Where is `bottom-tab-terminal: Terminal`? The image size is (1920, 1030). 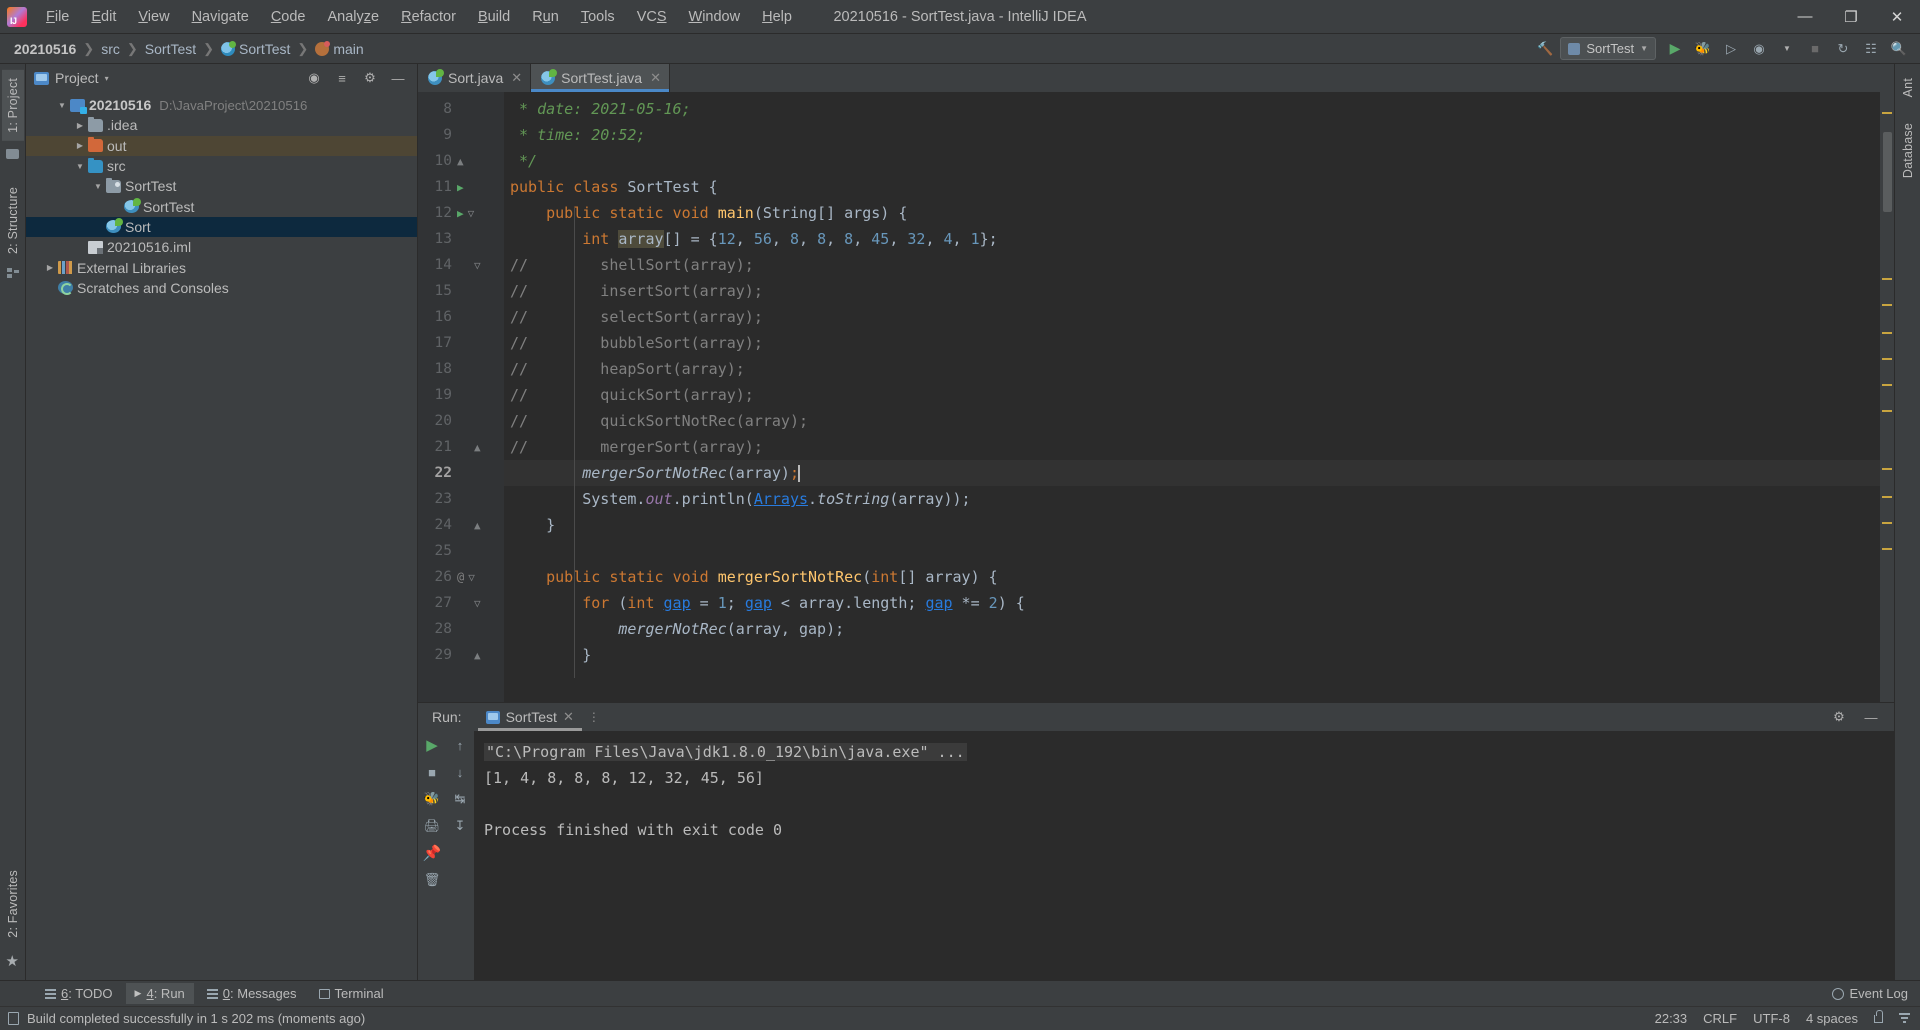 bottom-tab-terminal: Terminal is located at coordinates (351, 993).